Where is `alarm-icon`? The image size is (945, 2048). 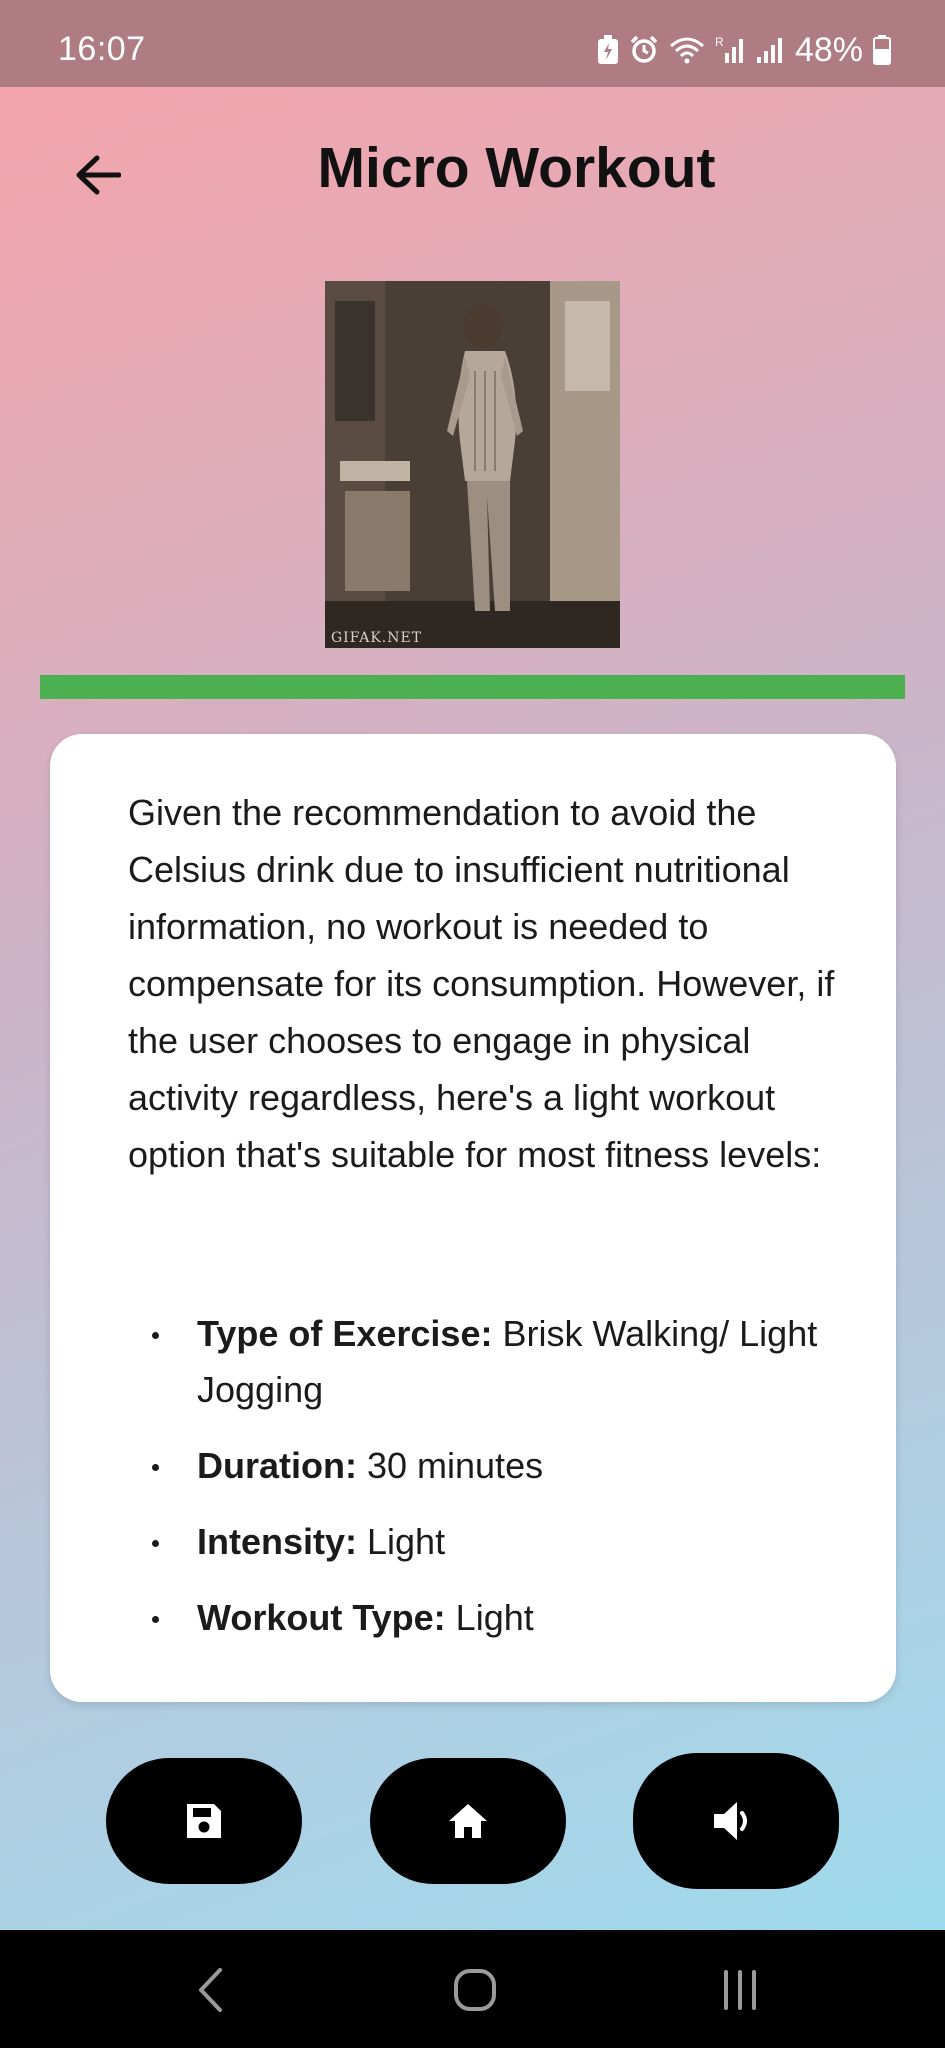 alarm-icon is located at coordinates (644, 50).